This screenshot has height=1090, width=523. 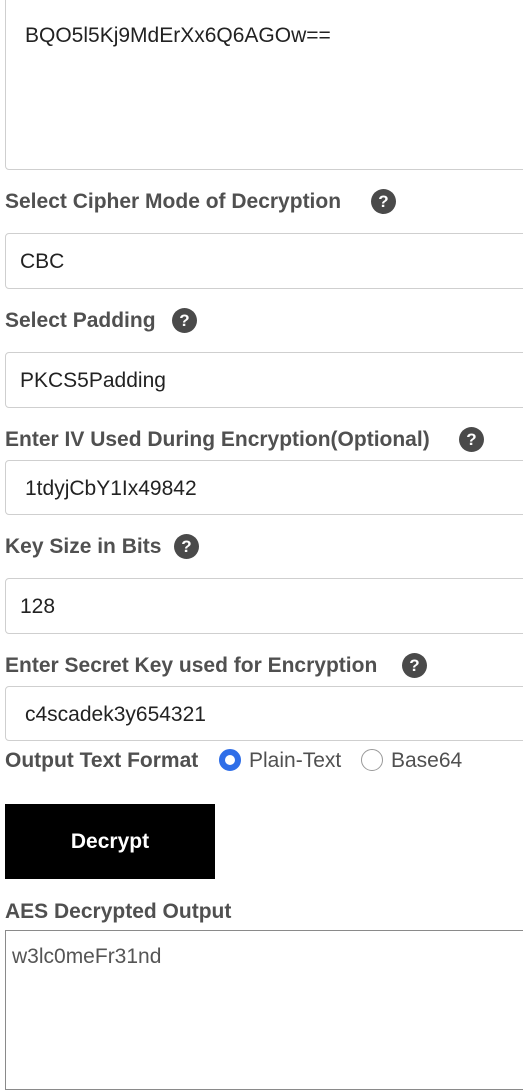 What do you see at coordinates (264, 713) in the screenshot?
I see `secret-key-input: c4scadek3y654321` at bounding box center [264, 713].